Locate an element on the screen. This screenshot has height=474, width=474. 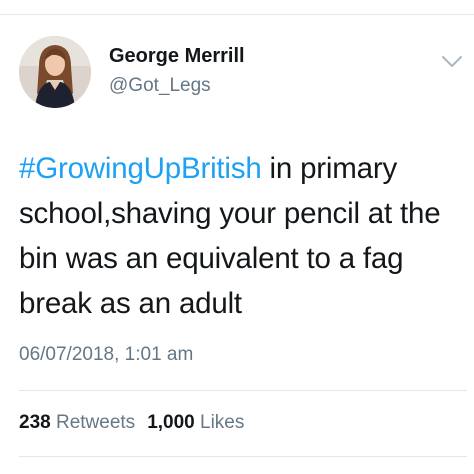
user-handle: @Got_Legs is located at coordinates (160, 86).